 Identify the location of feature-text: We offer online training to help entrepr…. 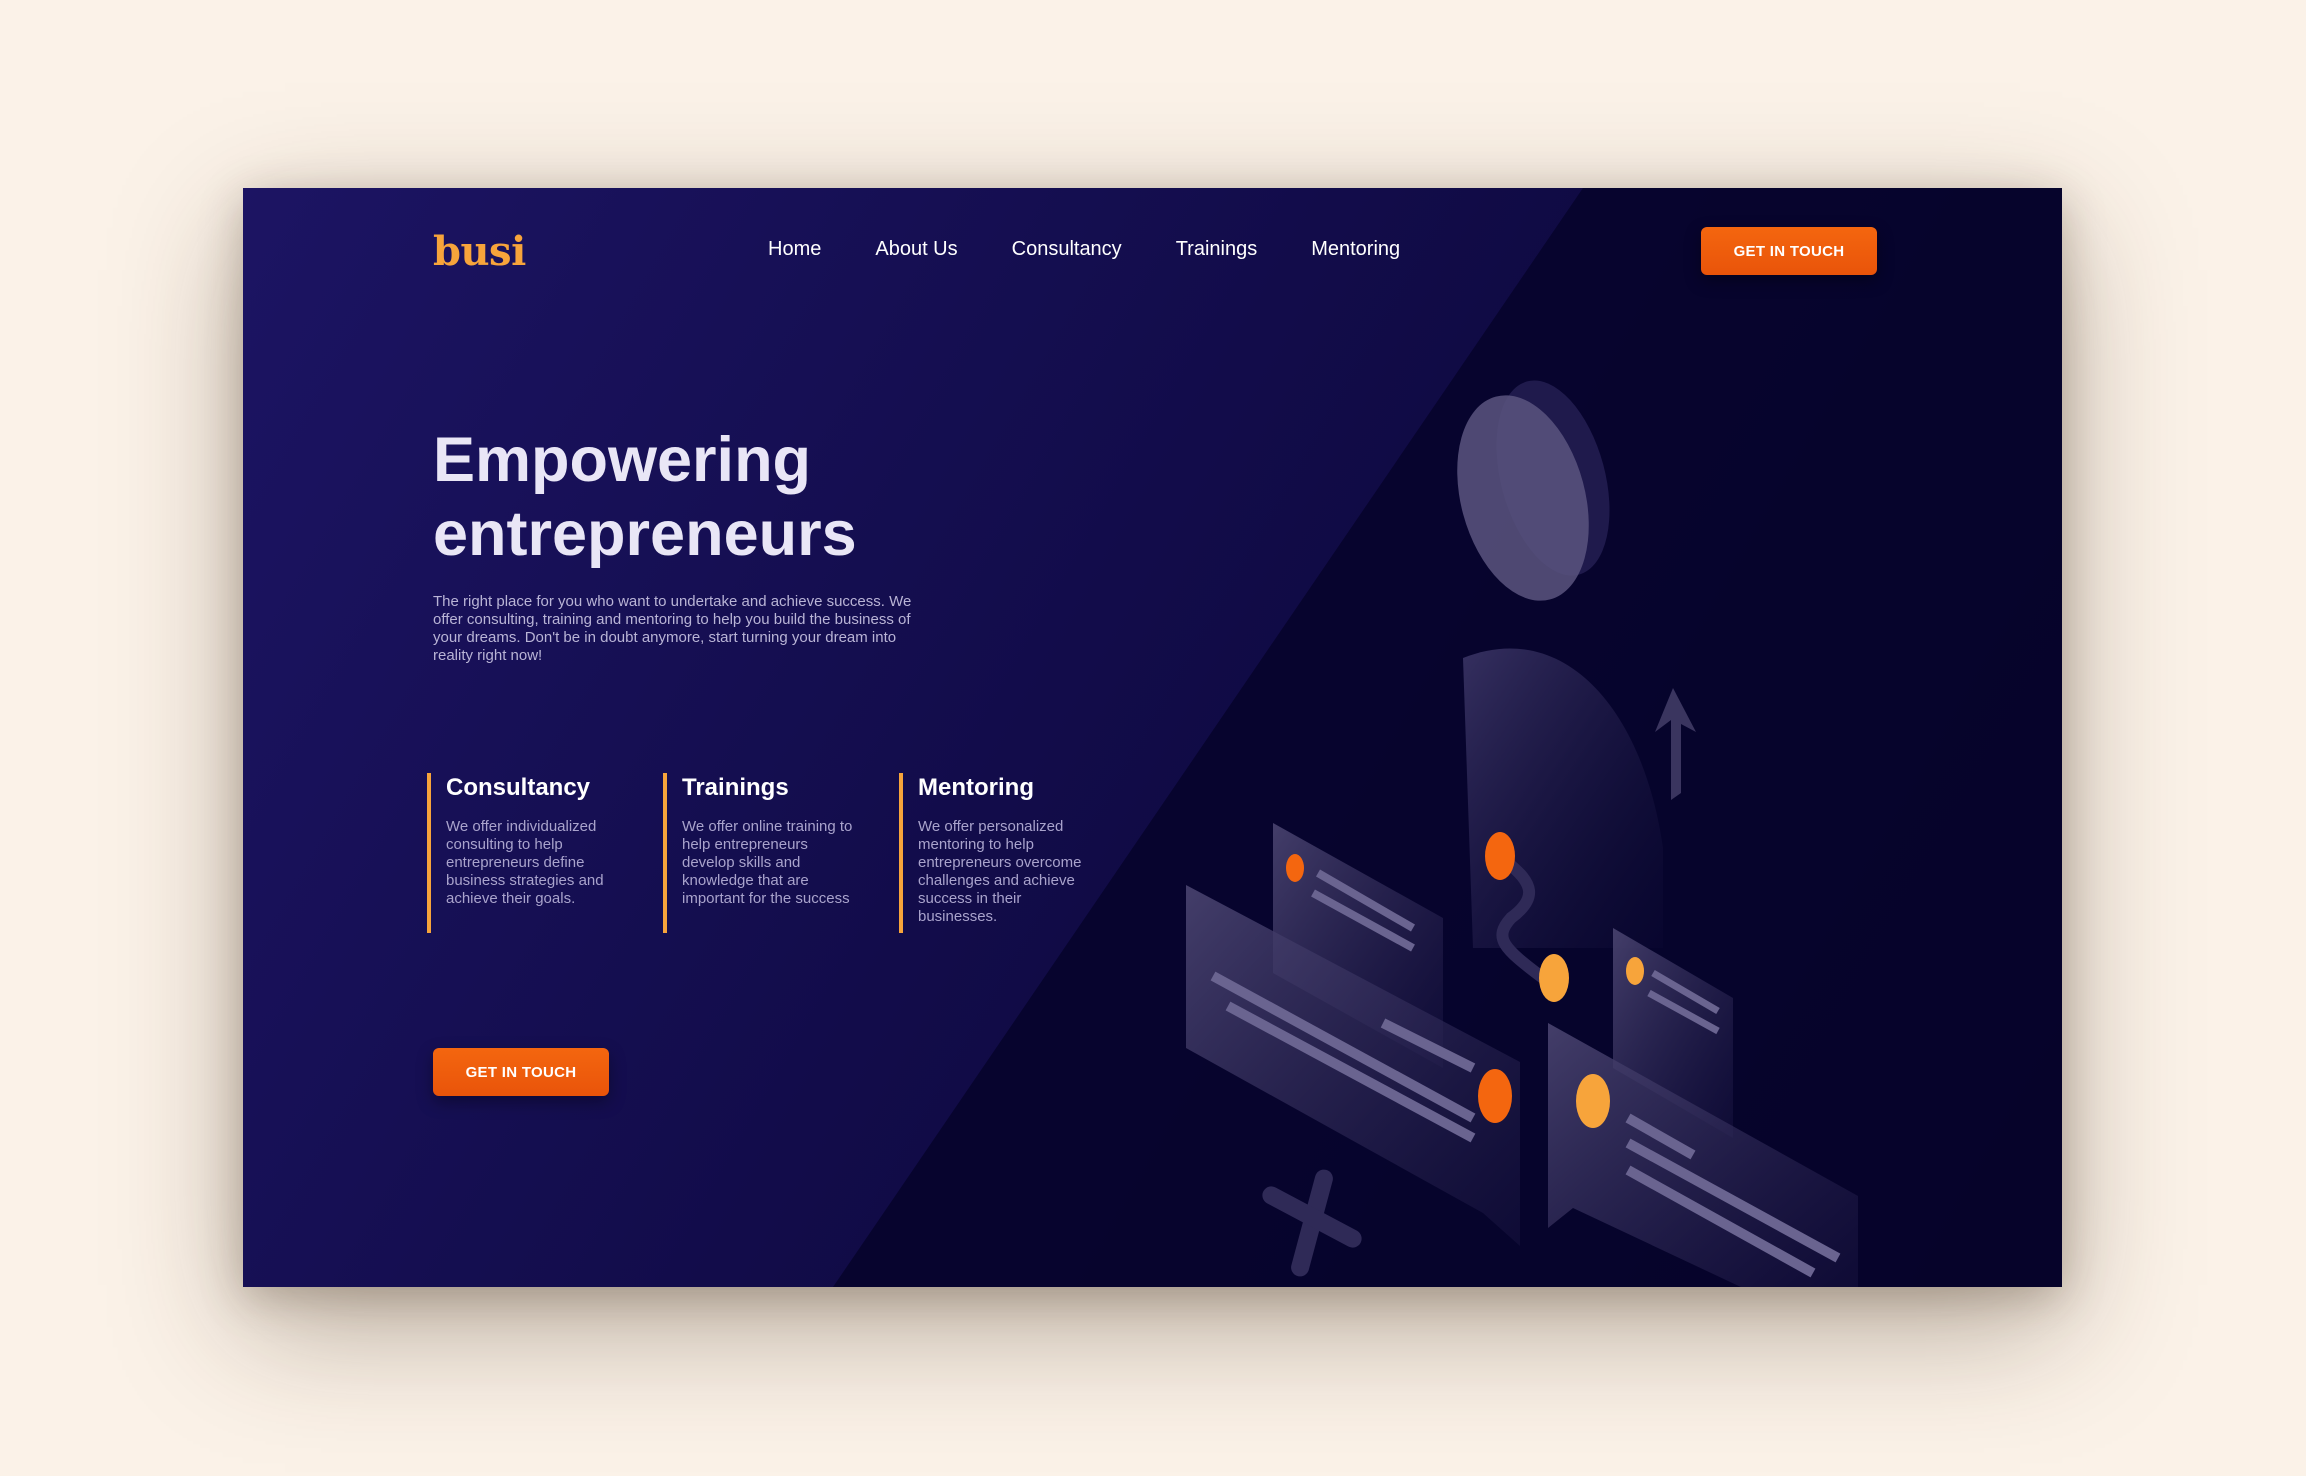
(767, 862).